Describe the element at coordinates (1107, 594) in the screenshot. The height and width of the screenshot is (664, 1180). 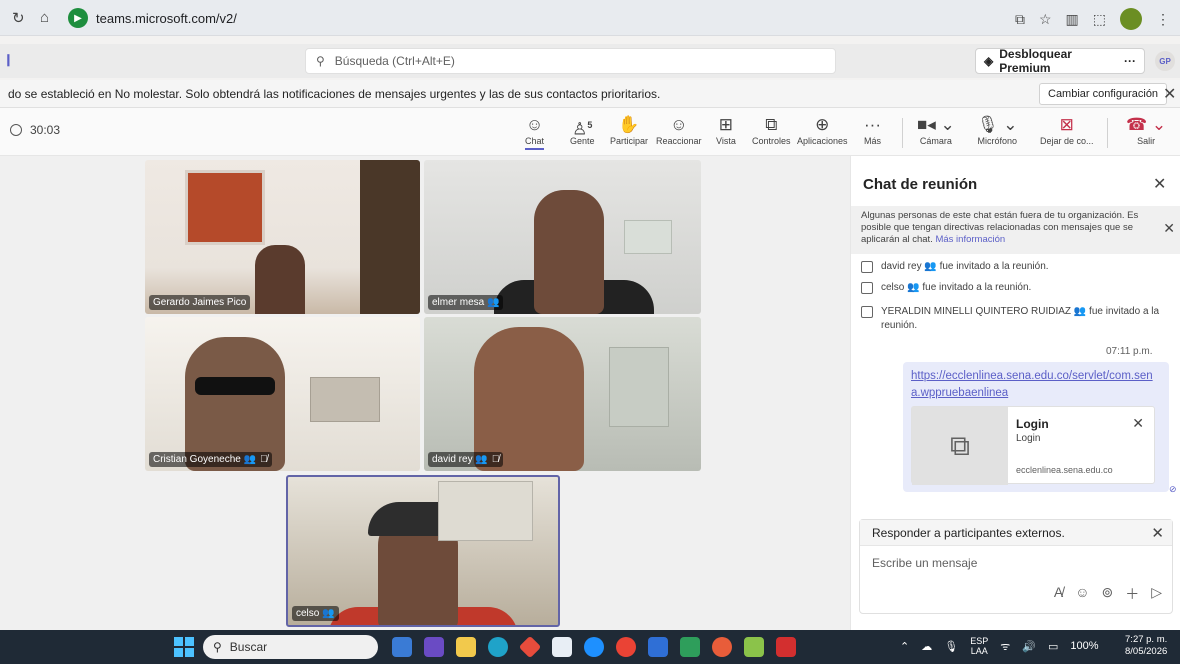
I see `loop-icon: ⊚` at that location.